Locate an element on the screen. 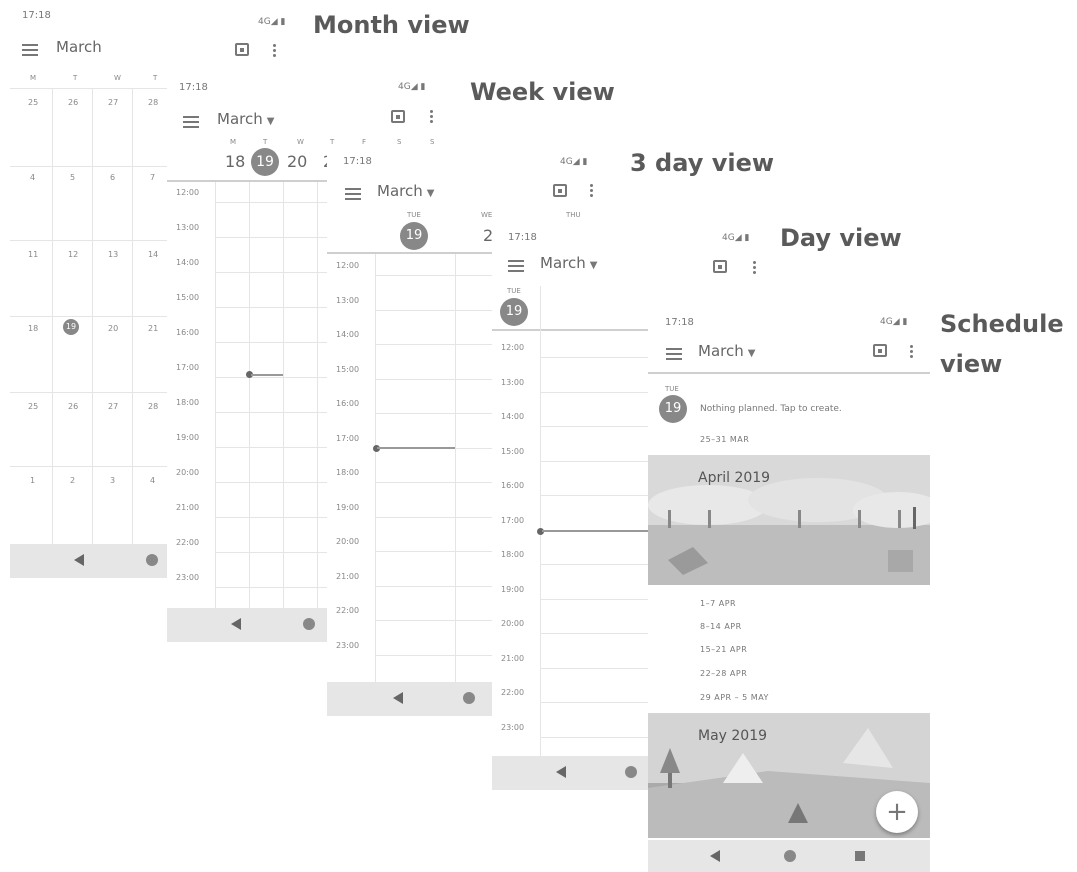 The image size is (1077, 872). weekday-label: WED is located at coordinates (487, 215).